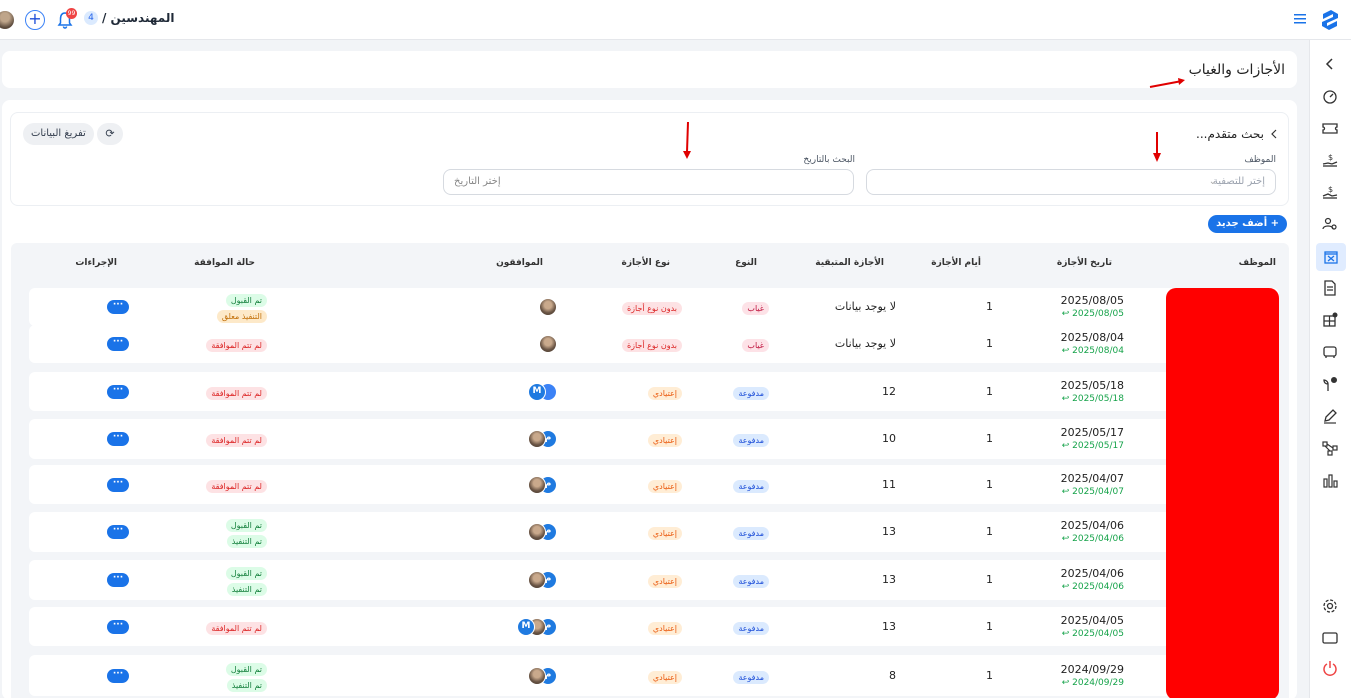  Describe the element at coordinates (138, 18) in the screenshot. I see `breadcrumb-title: المهندسين /` at that location.